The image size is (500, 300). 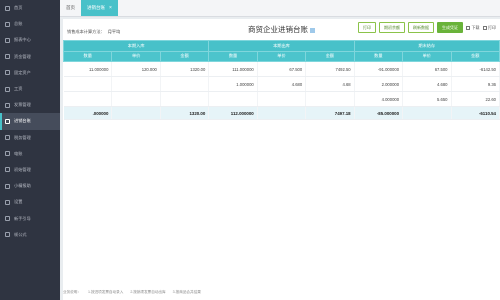 I want to click on footer-note: 1.按进项发票自动录入, so click(x=105, y=292).